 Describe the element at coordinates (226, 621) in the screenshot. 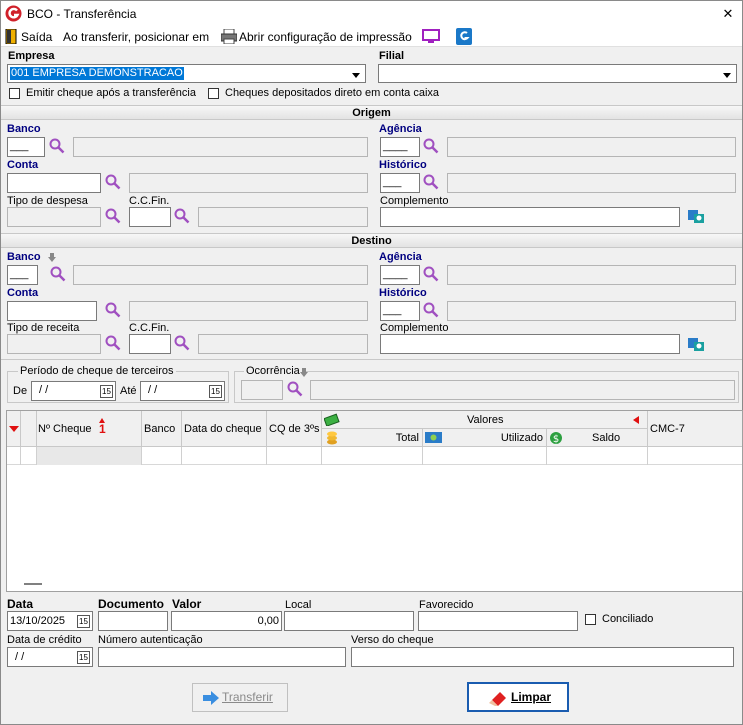

I see `value-input: 0,00` at that location.